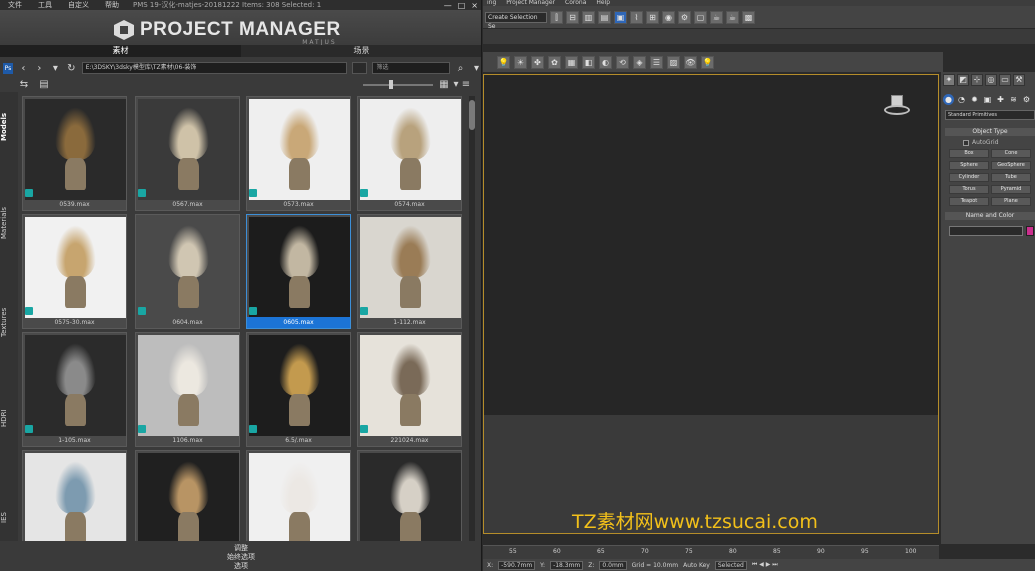 The image size is (1035, 571). What do you see at coordinates (711, 552) in the screenshot?
I see `timeline: 55 60 65 70 75 80 85 90 95 100` at bounding box center [711, 552].